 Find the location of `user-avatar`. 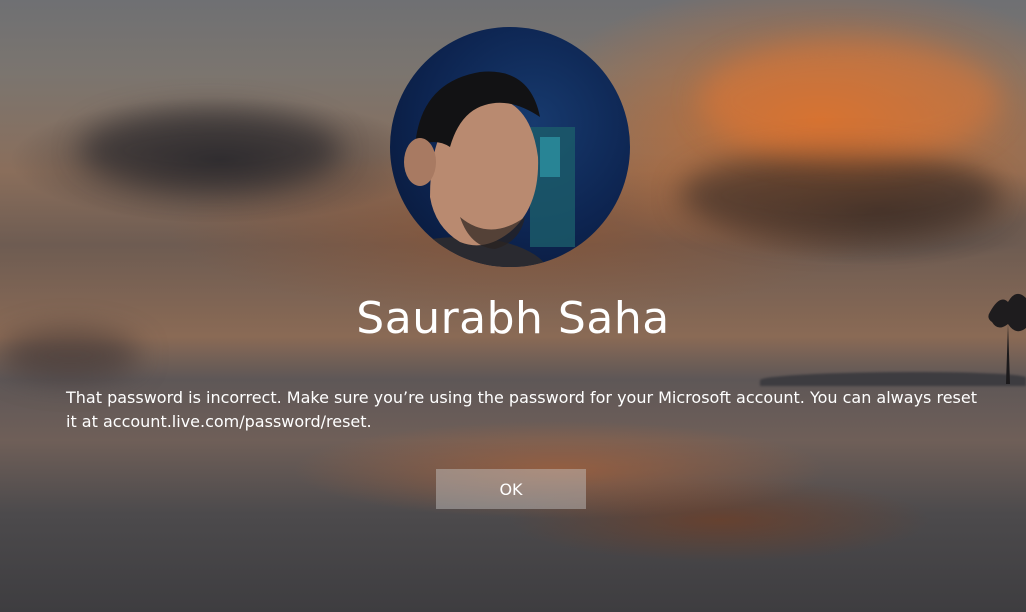

user-avatar is located at coordinates (510, 147).